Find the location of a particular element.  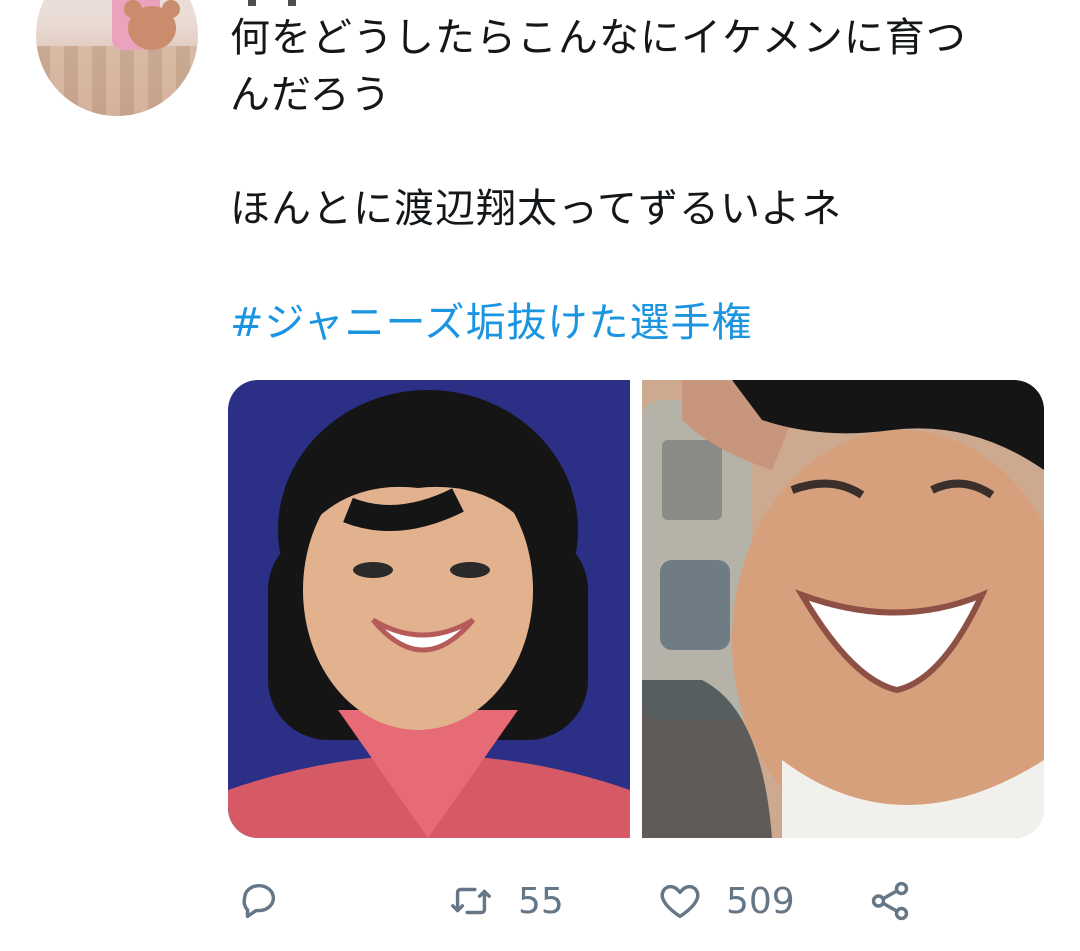

retweet-icon is located at coordinates (471, 901).